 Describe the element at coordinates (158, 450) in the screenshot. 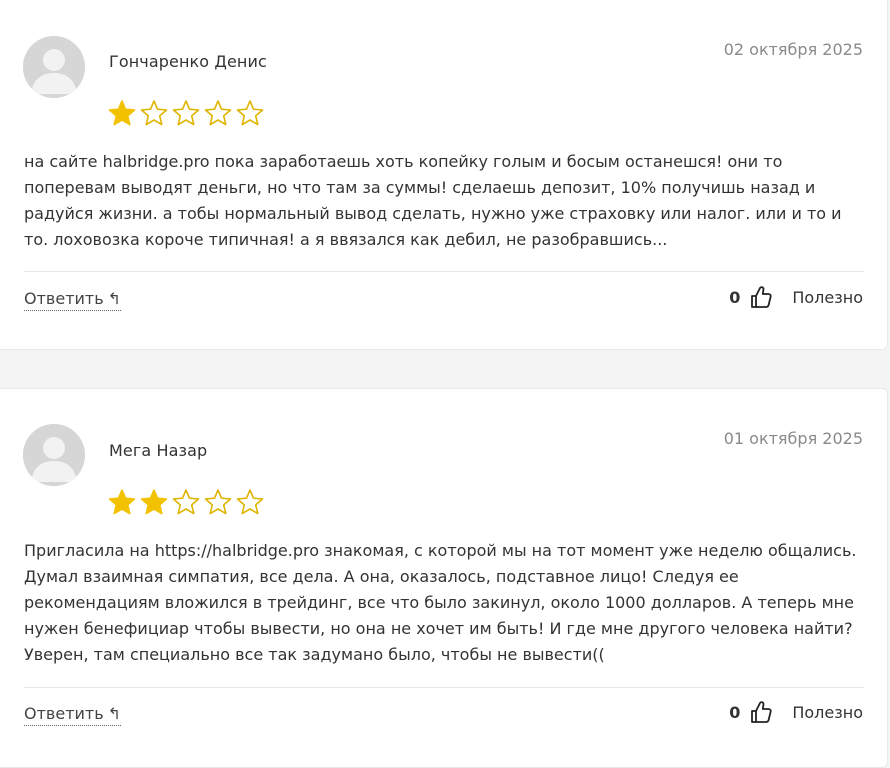

I see `review-author: Мега Назар` at that location.